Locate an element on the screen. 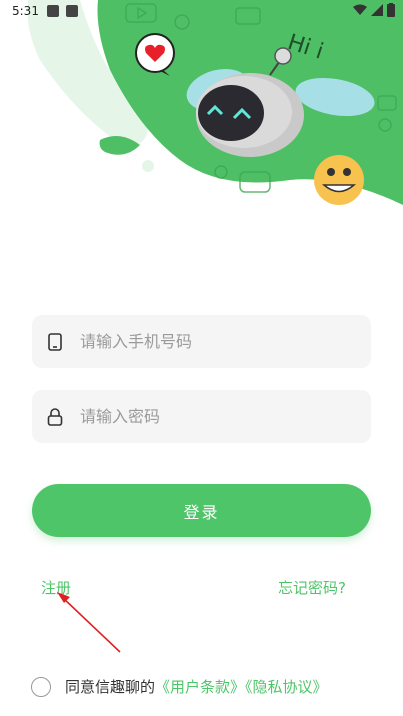 This screenshot has height=716, width=403. agreement-prefix: 同意信趣聊的 is located at coordinates (110, 687).